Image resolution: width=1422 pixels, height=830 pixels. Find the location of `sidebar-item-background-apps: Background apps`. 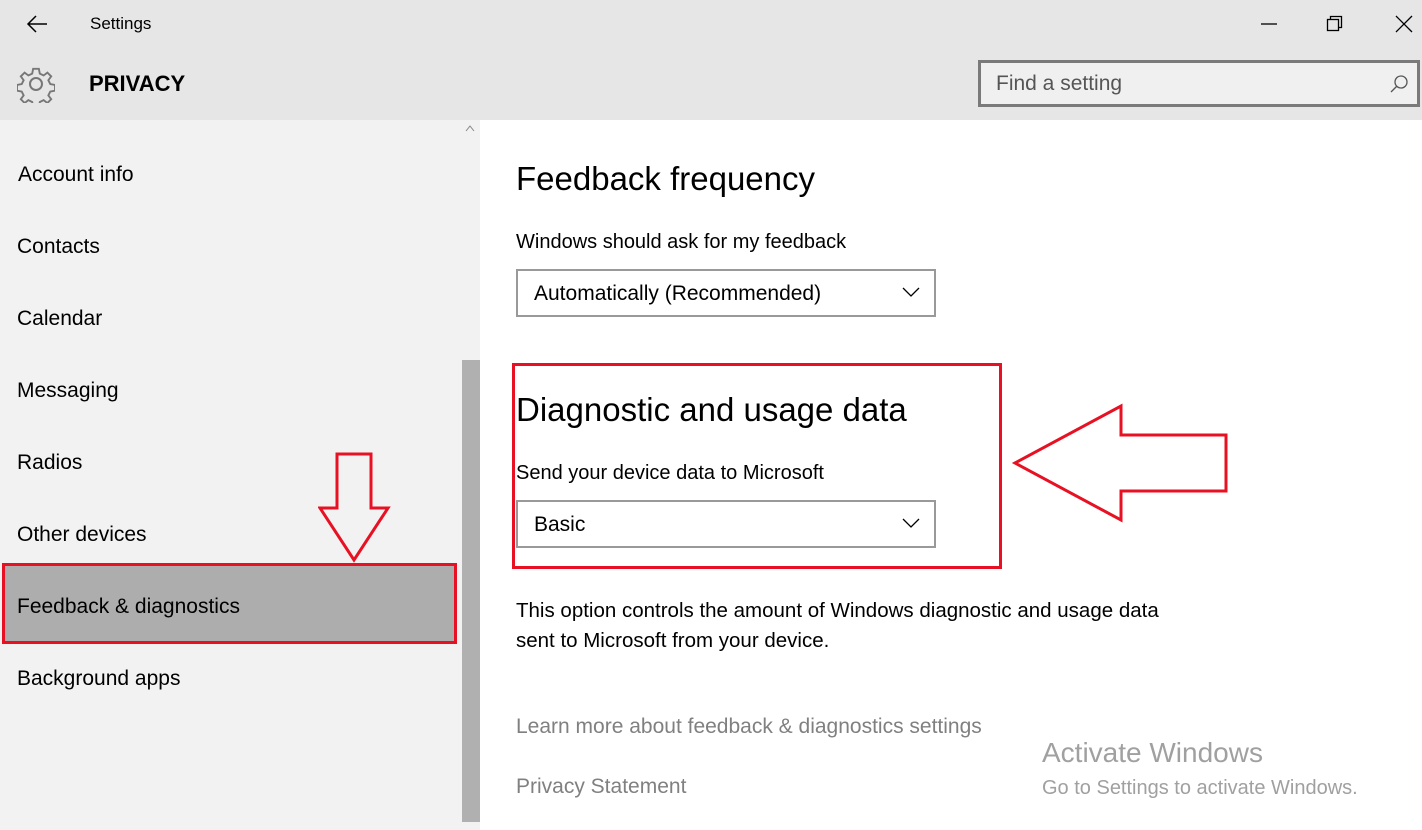

sidebar-item-background-apps: Background apps is located at coordinates (98, 679).